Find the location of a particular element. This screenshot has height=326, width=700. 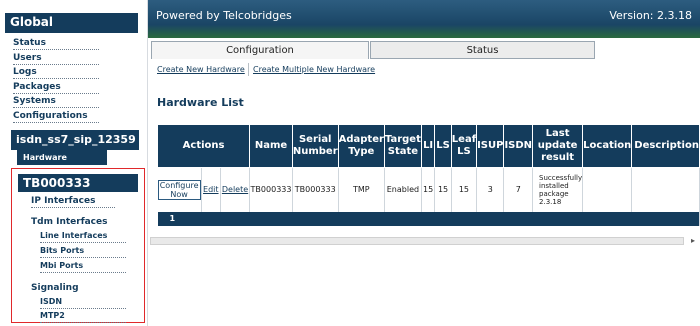

edit-link: Edit is located at coordinates (211, 189).